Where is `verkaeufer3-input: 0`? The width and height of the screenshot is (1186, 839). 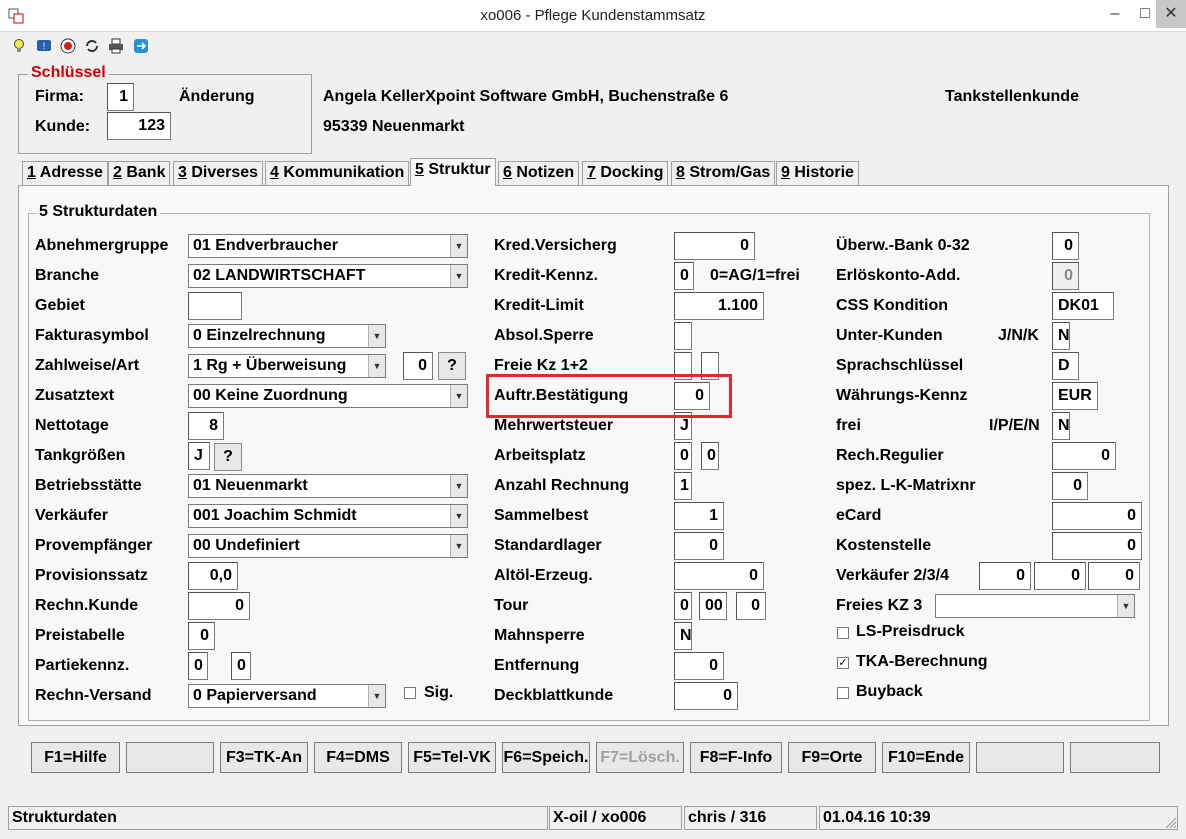 verkaeufer3-input: 0 is located at coordinates (1060, 576).